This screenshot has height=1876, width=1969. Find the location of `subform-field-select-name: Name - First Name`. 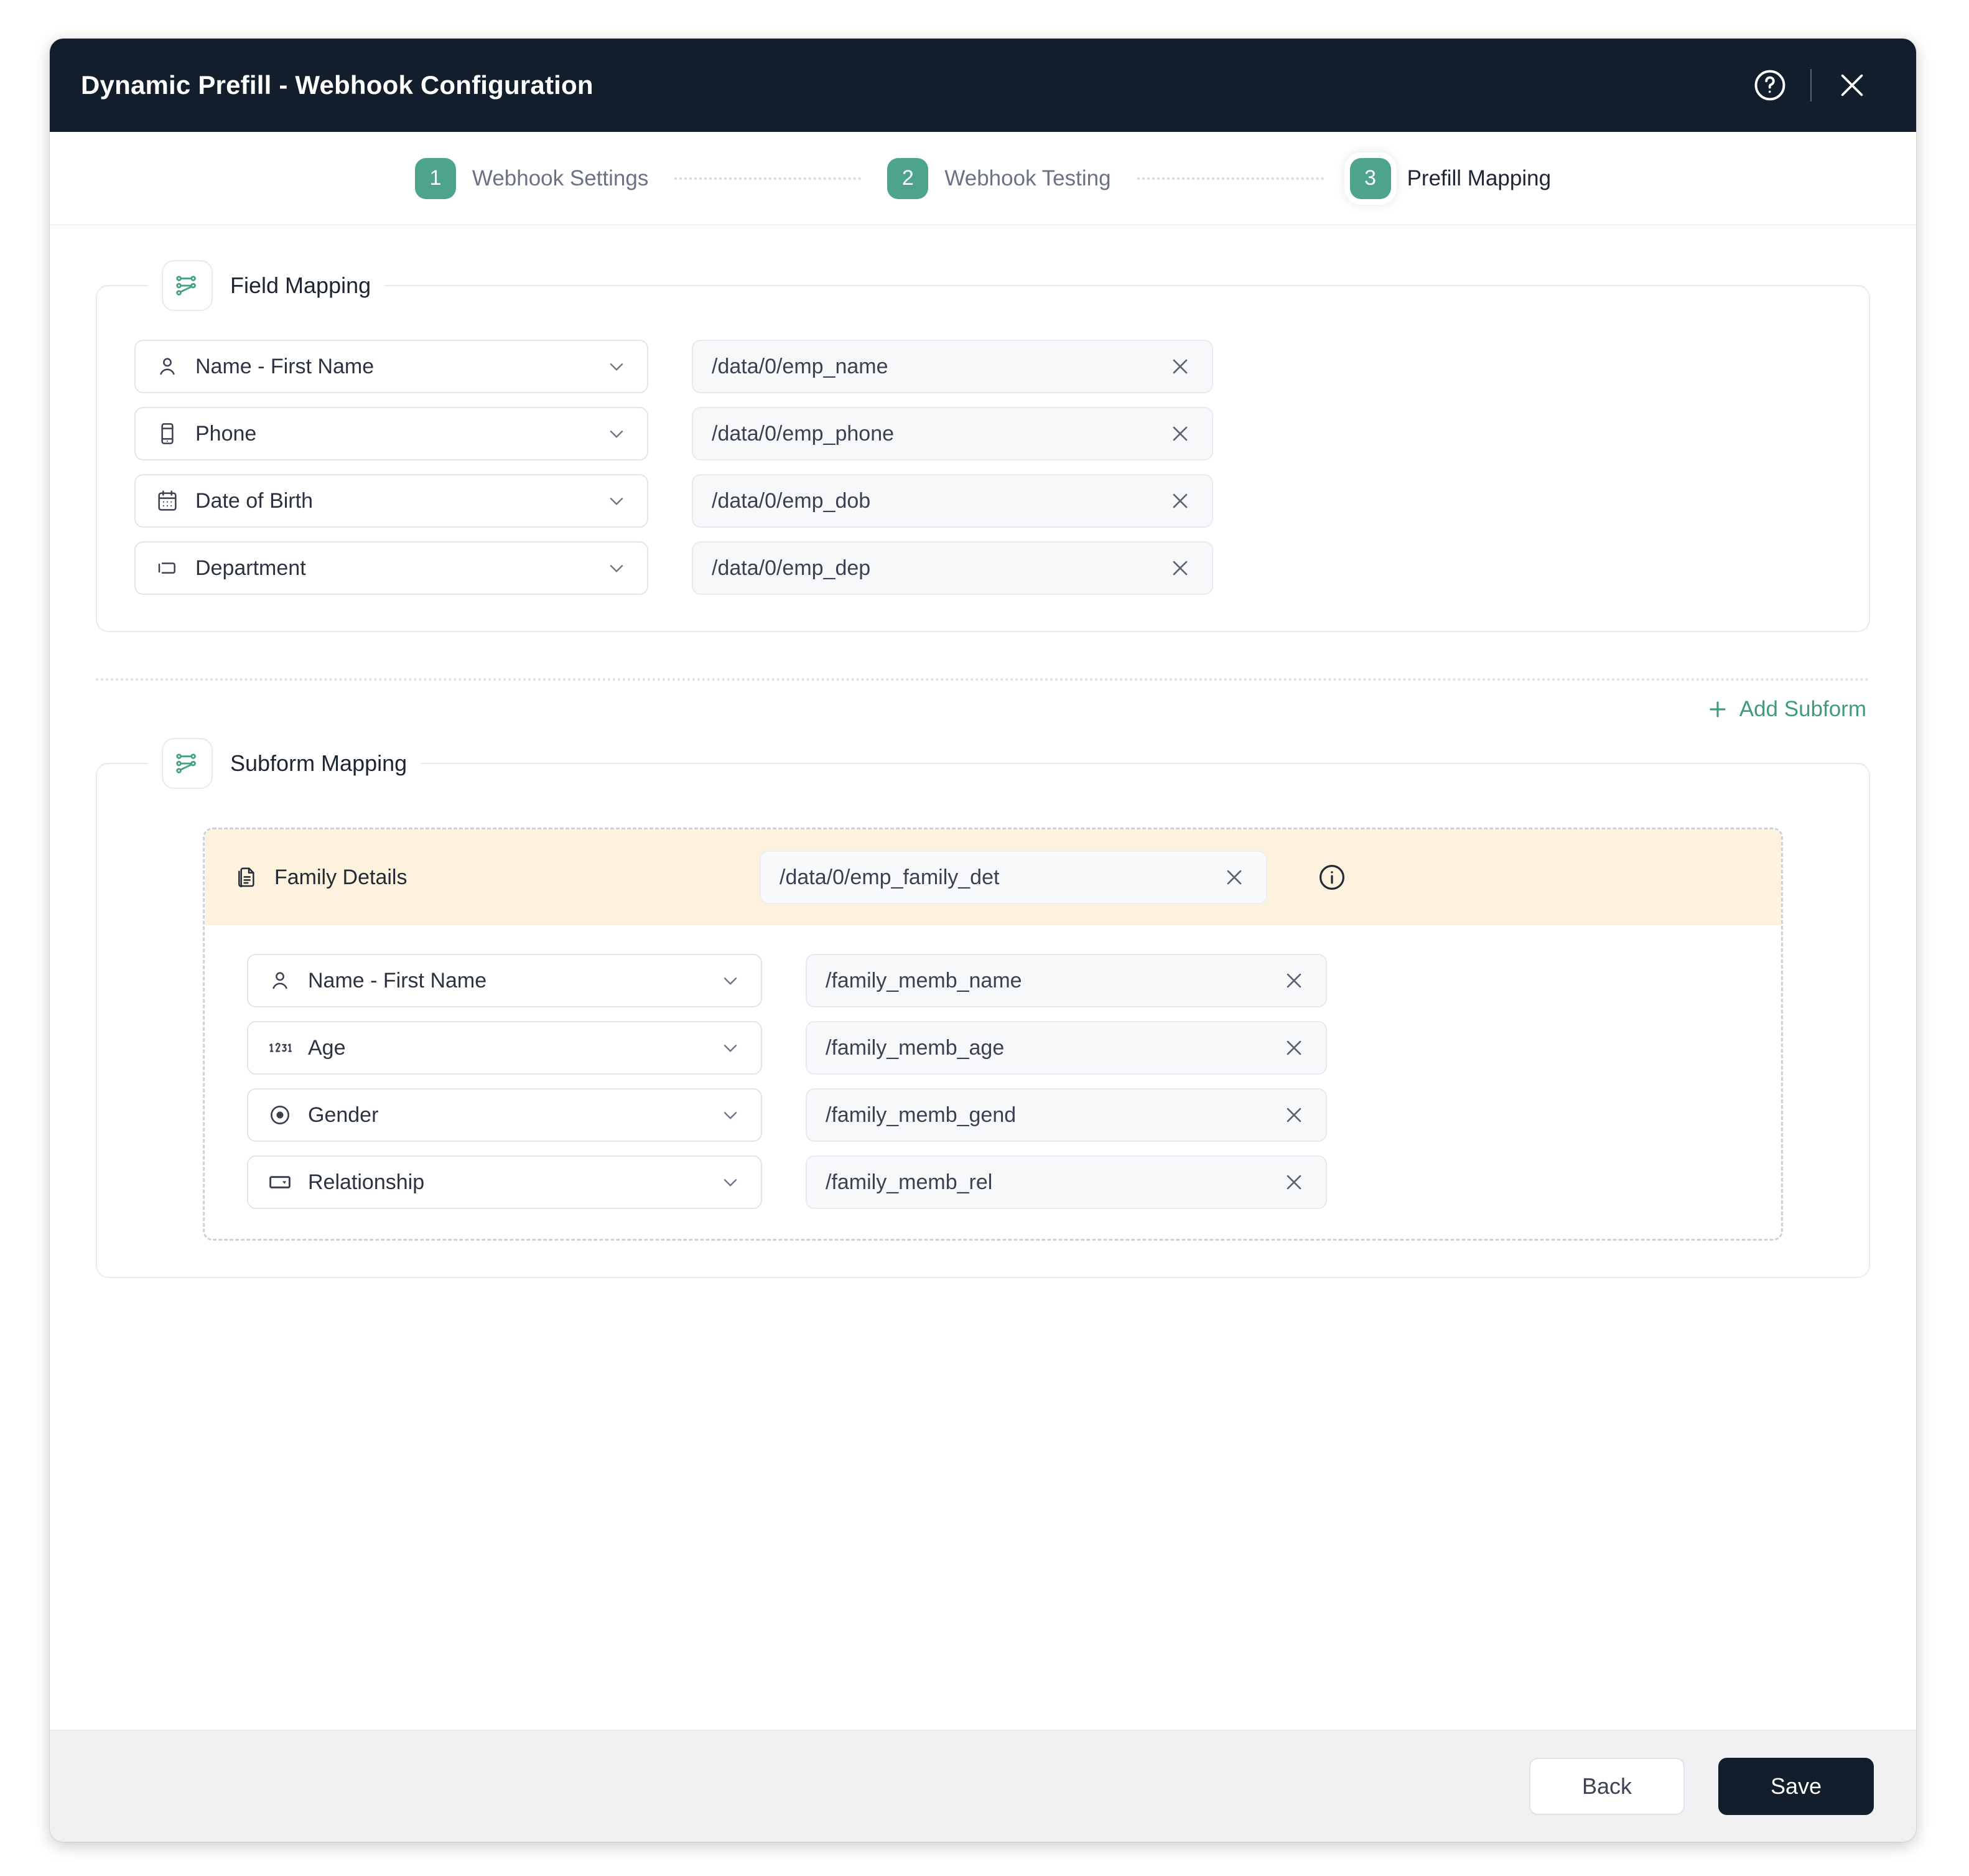

subform-field-select-name: Name - First Name is located at coordinates (504, 981).